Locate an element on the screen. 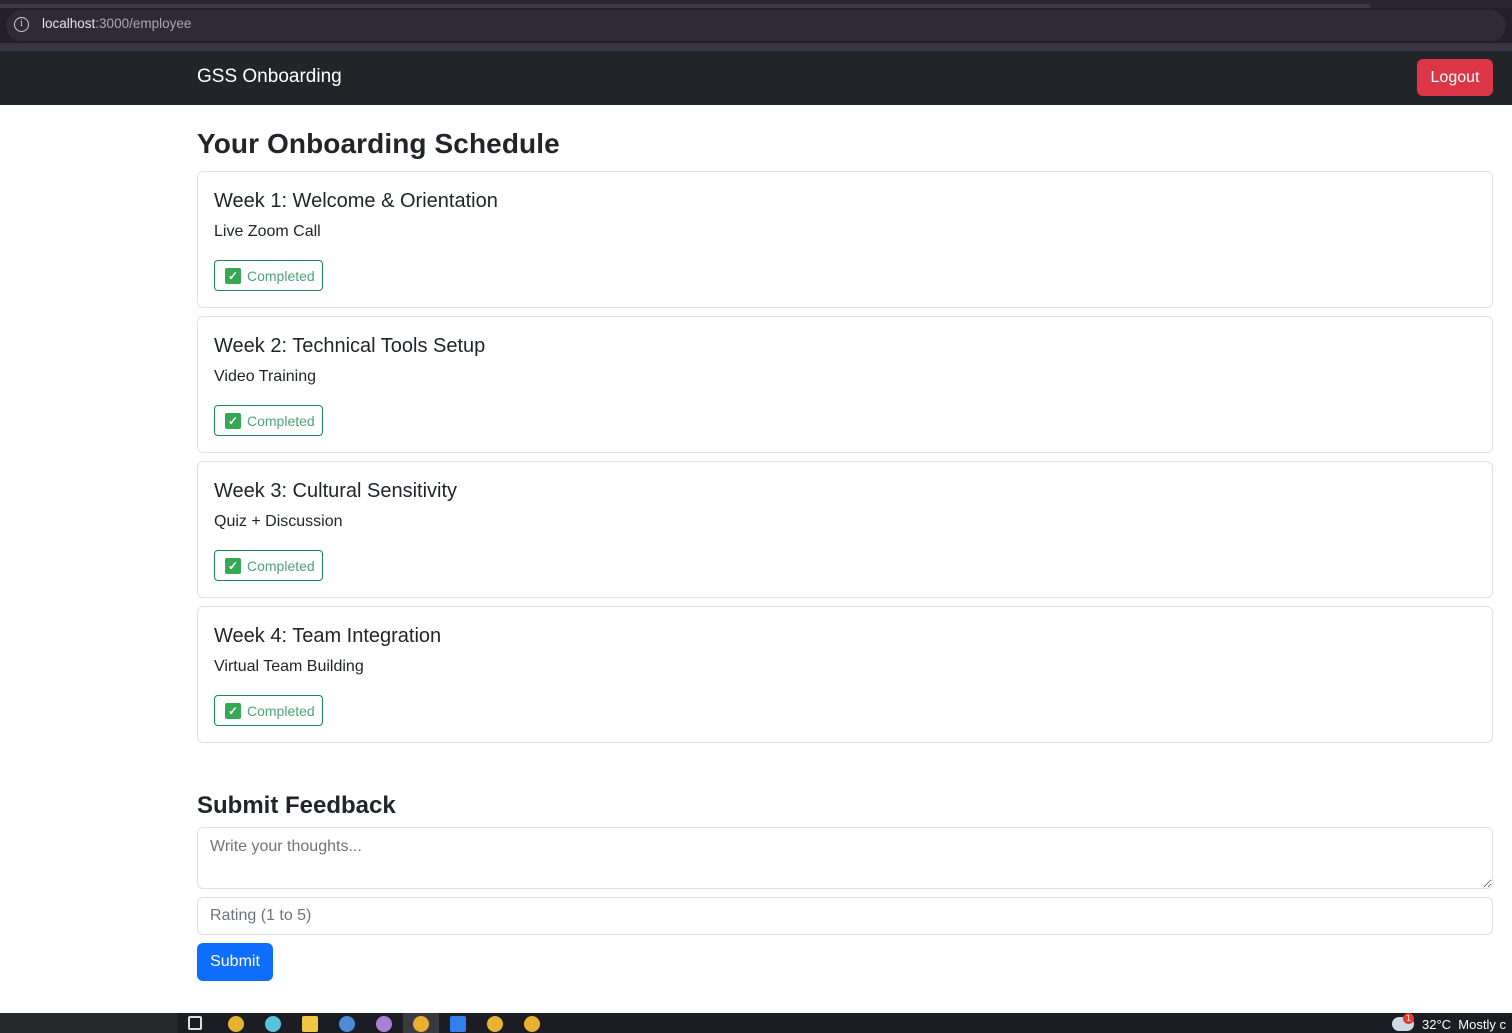 Image resolution: width=1512 pixels, height=1033 pixels. taskbar: 1 32°C Mostly c is located at coordinates (756, 1023).